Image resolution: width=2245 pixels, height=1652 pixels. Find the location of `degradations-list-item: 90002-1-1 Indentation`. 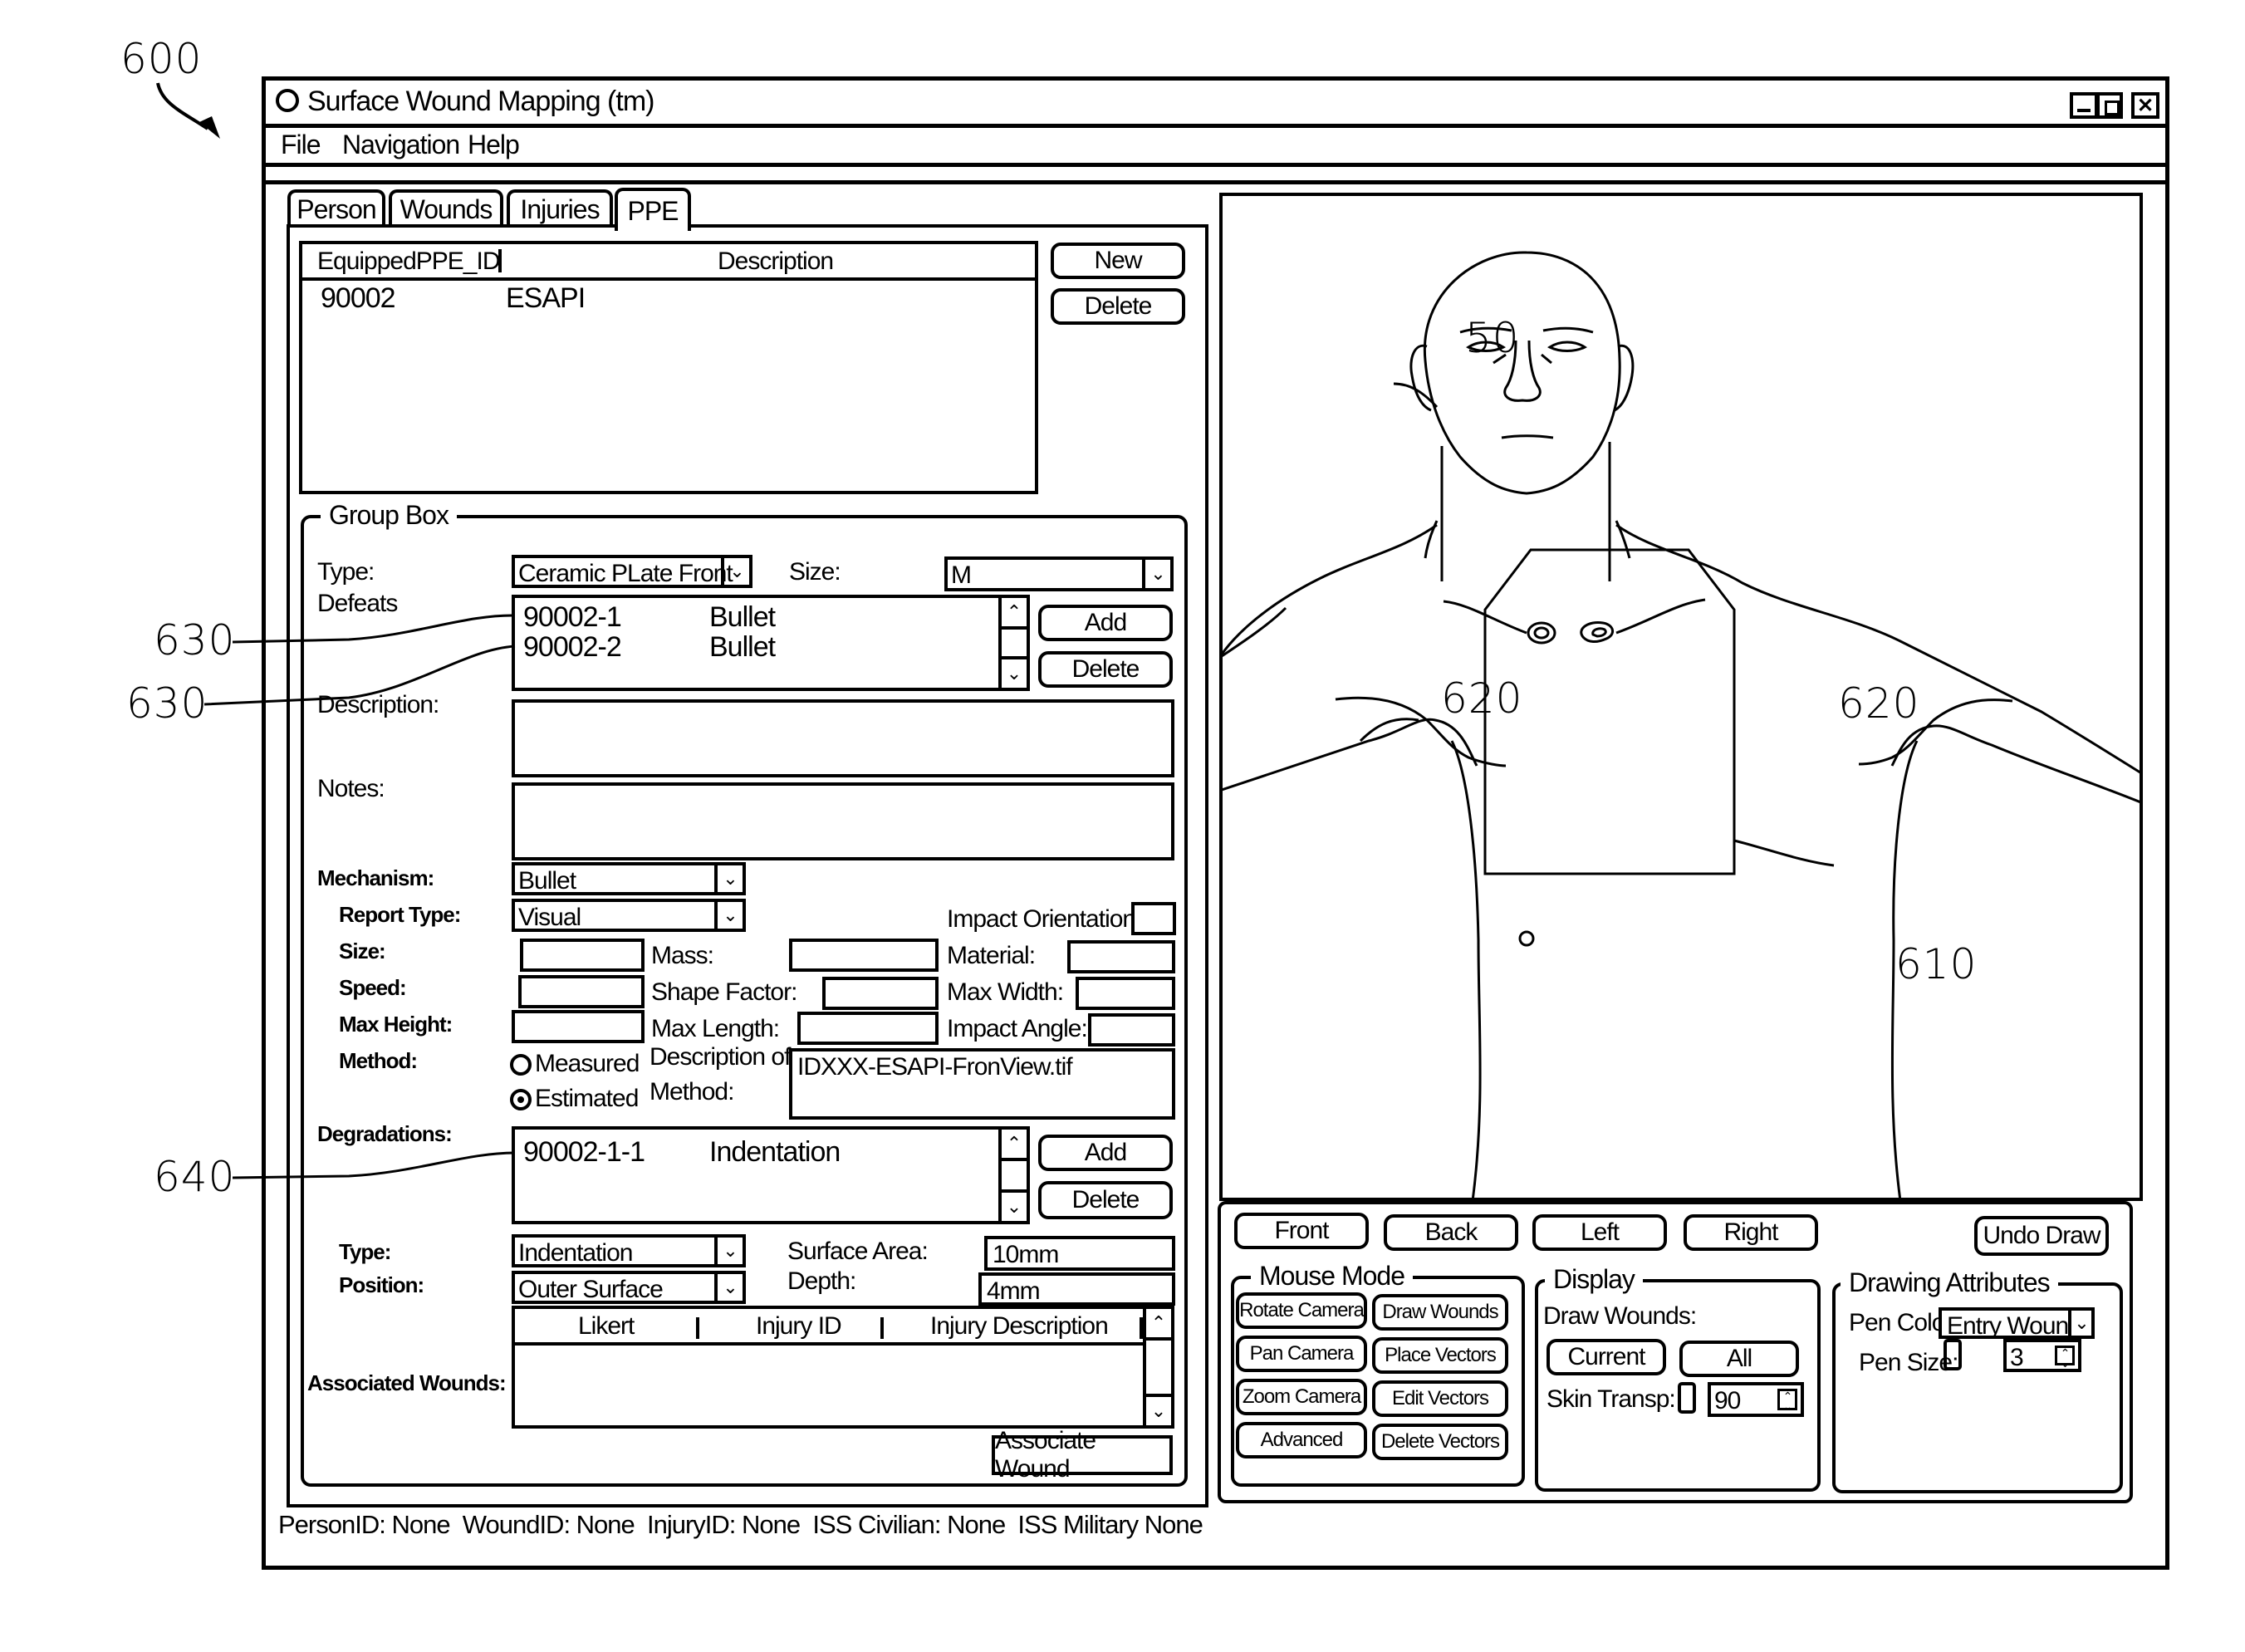

degradations-list-item: 90002-1-1 Indentation is located at coordinates (748, 1152).